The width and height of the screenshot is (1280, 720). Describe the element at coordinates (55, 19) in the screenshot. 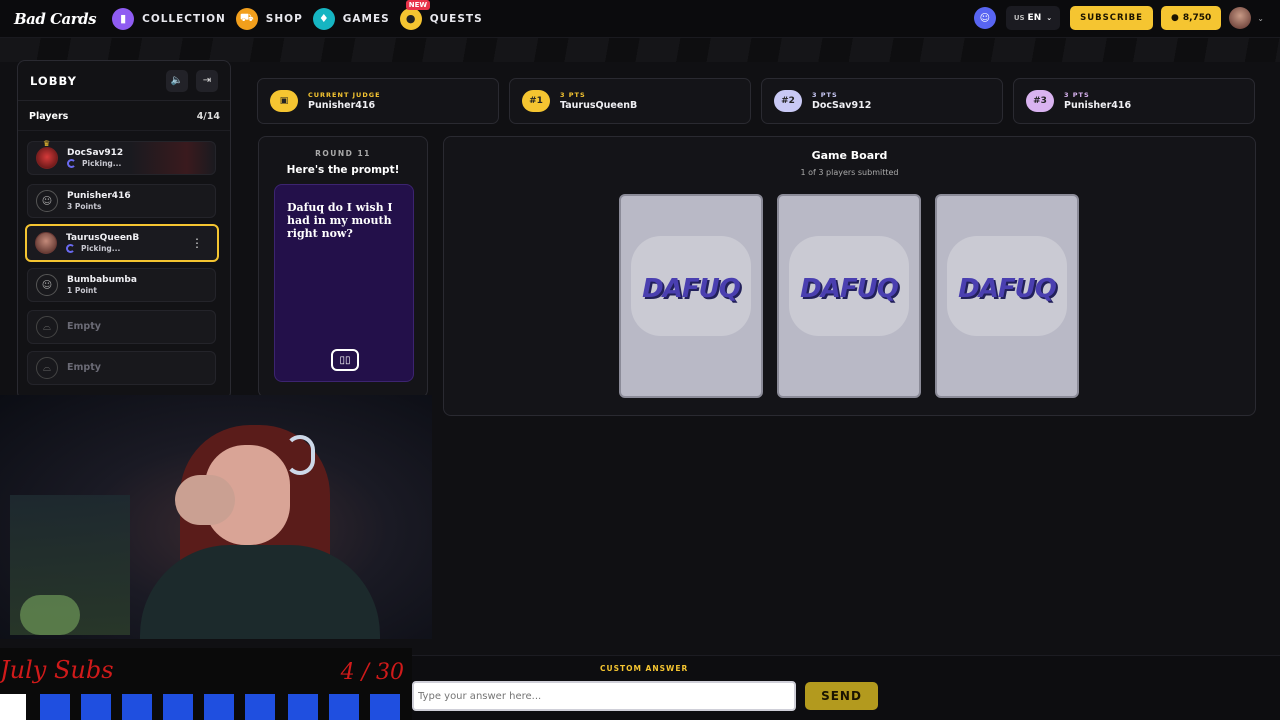

I see `logo: Bad Cards` at that location.